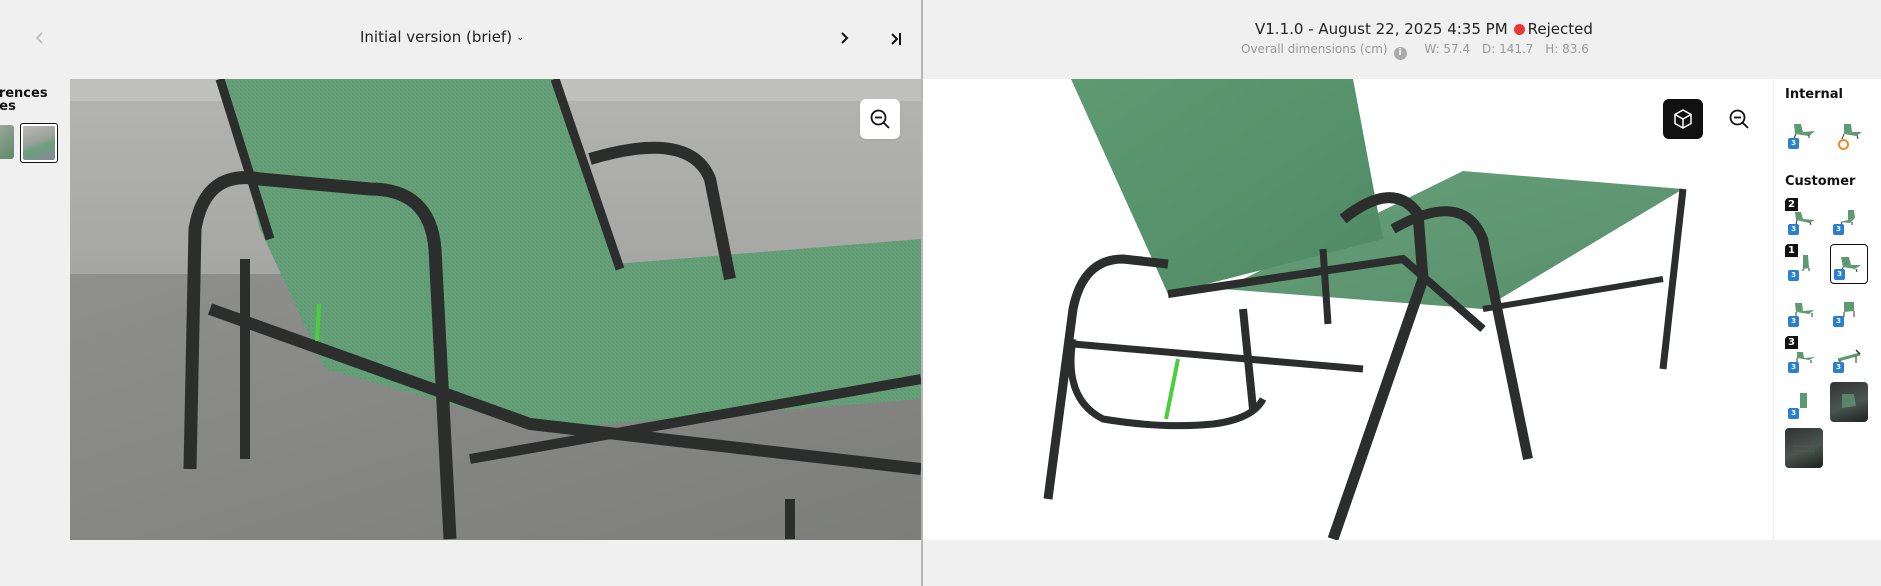  I want to click on reference-header: Initial version (brief) ⌄, so click(460, 39).